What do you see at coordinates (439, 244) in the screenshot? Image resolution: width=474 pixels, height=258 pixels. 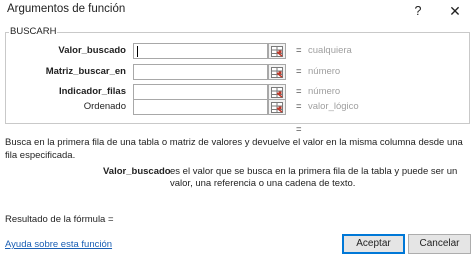 I see `cancel-button: Cancelar` at bounding box center [439, 244].